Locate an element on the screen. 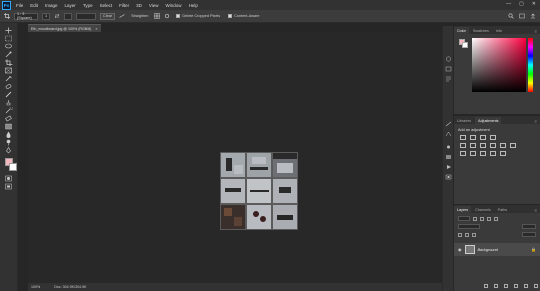  tab-channels: Channels is located at coordinates (483, 209).